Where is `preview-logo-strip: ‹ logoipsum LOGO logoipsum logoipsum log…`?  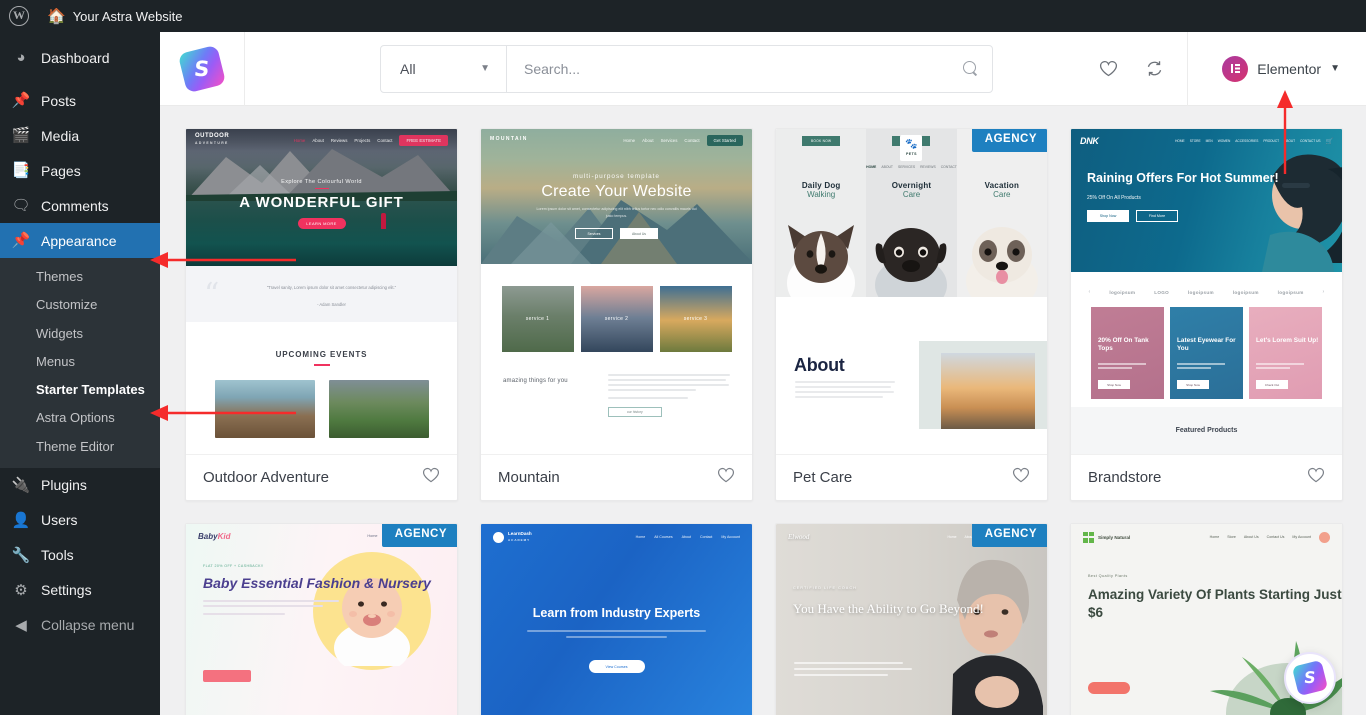 preview-logo-strip: ‹ logoipsum LOGO logoipsum logoipsum log… is located at coordinates (1206, 292).